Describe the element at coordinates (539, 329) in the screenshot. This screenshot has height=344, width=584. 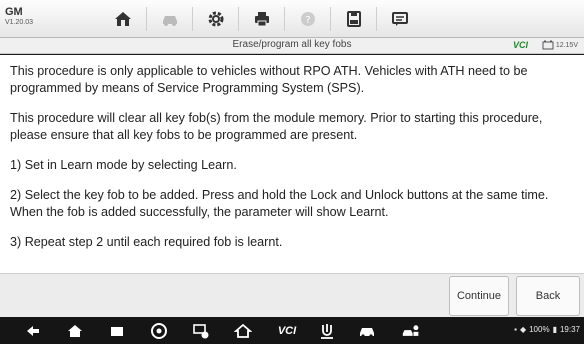
I see `battery-percent: 100%` at that location.